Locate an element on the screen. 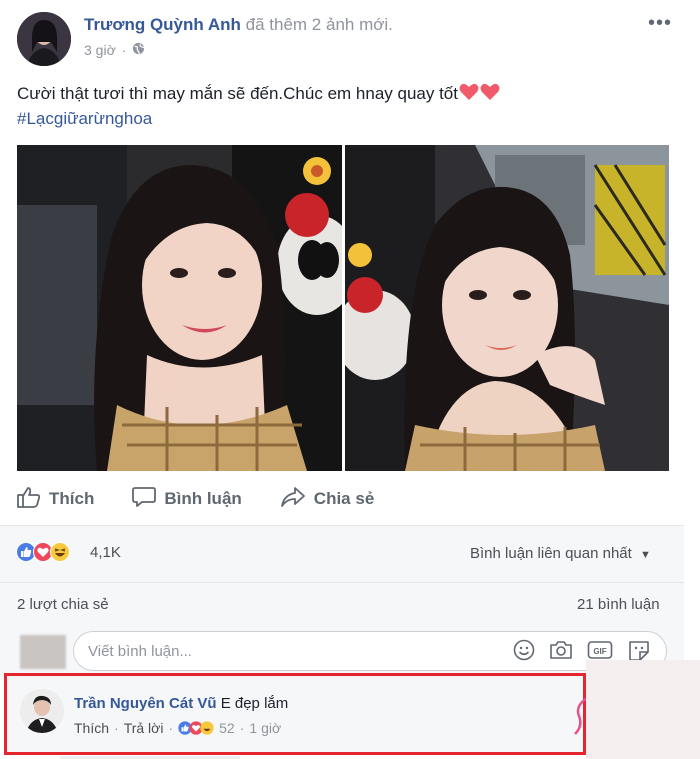 The height and width of the screenshot is (759, 700). gif-icon: GIF is located at coordinates (600, 650).